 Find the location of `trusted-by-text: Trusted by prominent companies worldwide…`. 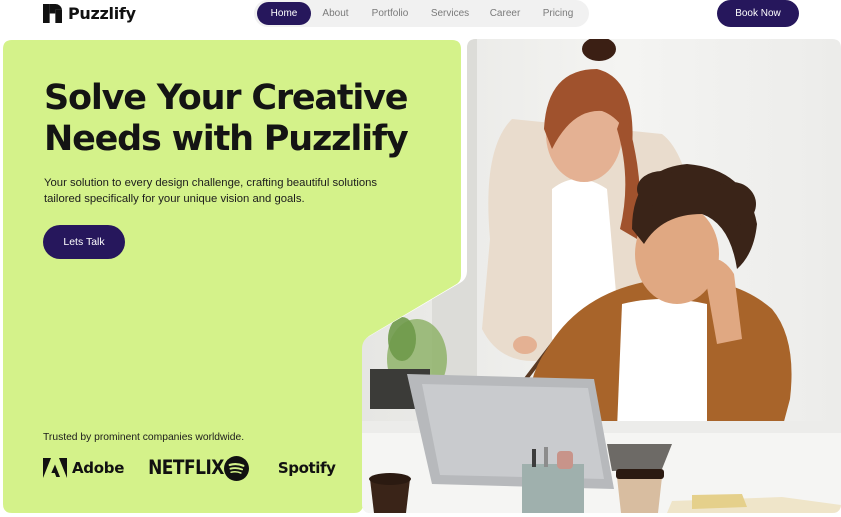

trusted-by-text: Trusted by prominent companies worldwide… is located at coordinates (144, 437).